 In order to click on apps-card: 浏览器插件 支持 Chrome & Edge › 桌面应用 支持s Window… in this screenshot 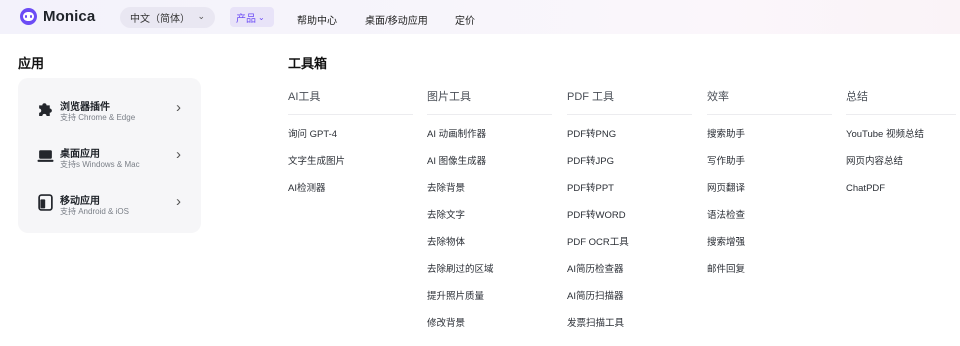, I will do `click(109, 155)`.